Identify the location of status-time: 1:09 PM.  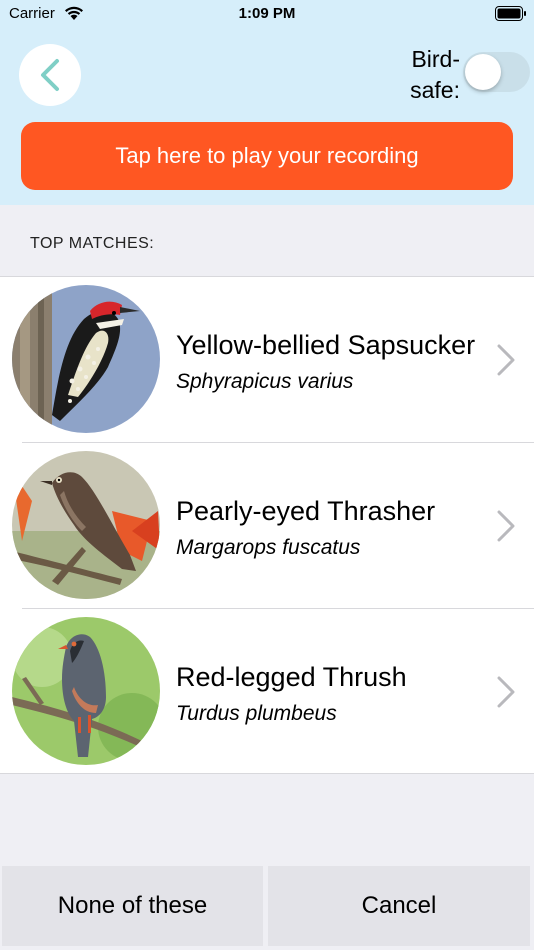
(267, 13).